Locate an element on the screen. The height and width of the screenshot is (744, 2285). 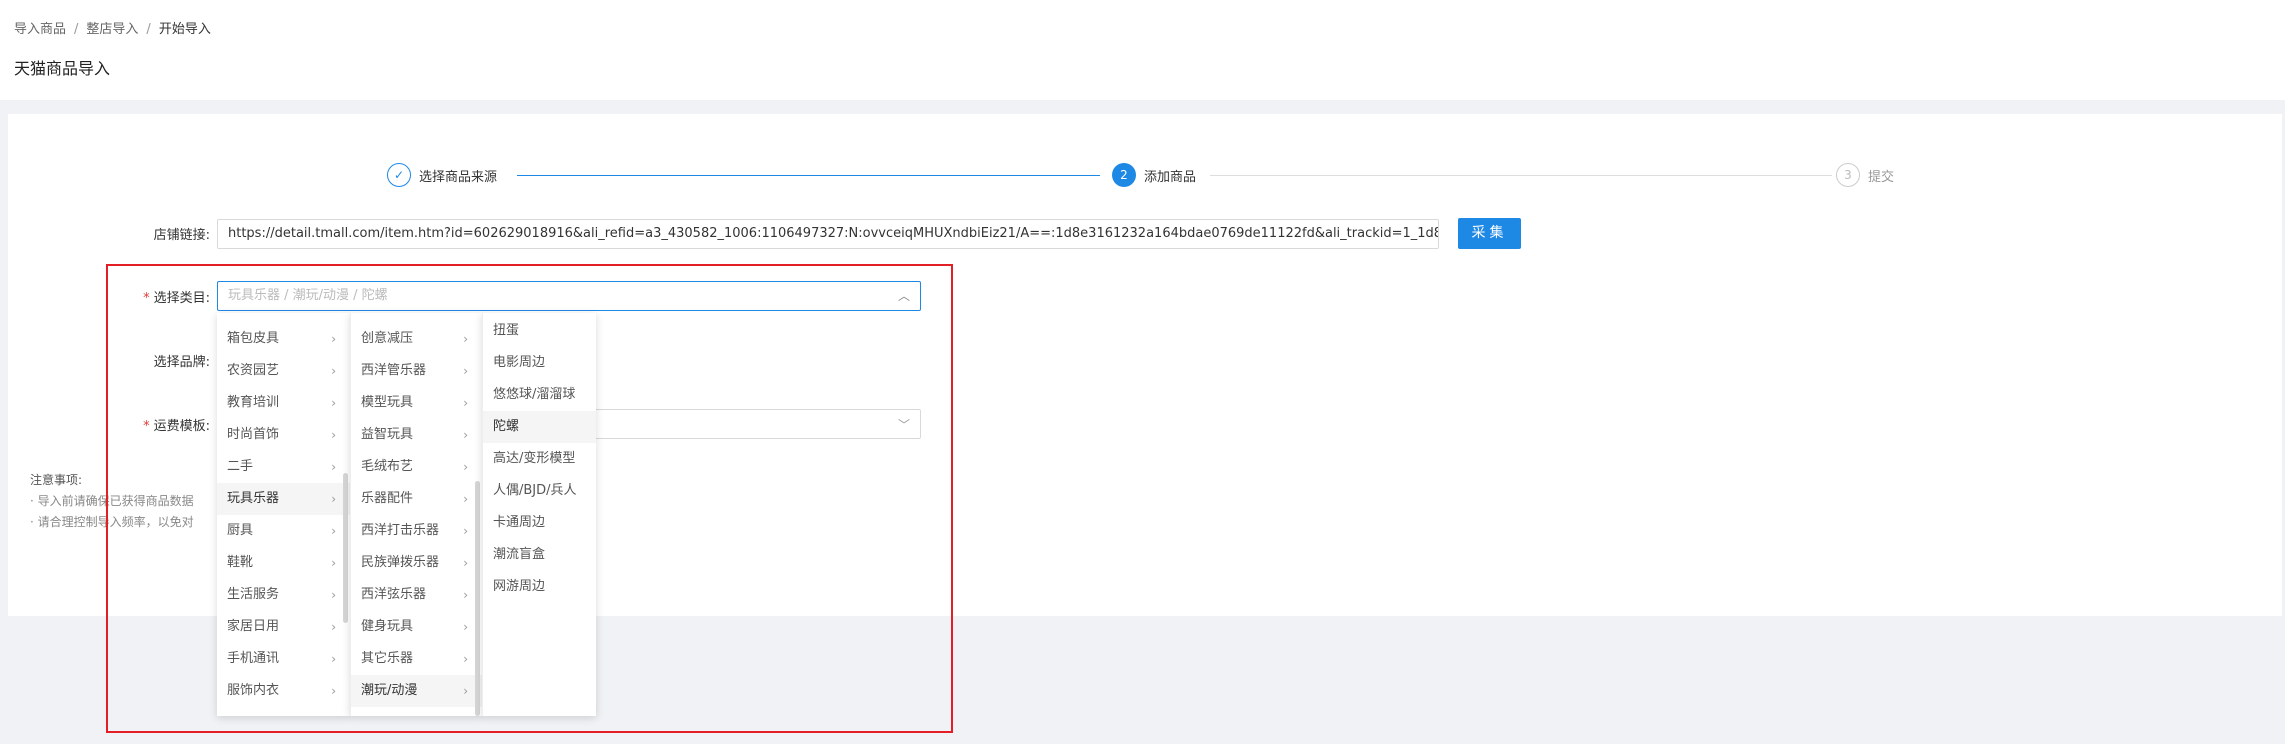
breadcrumb-item-current: 开始导入 is located at coordinates (184, 29).